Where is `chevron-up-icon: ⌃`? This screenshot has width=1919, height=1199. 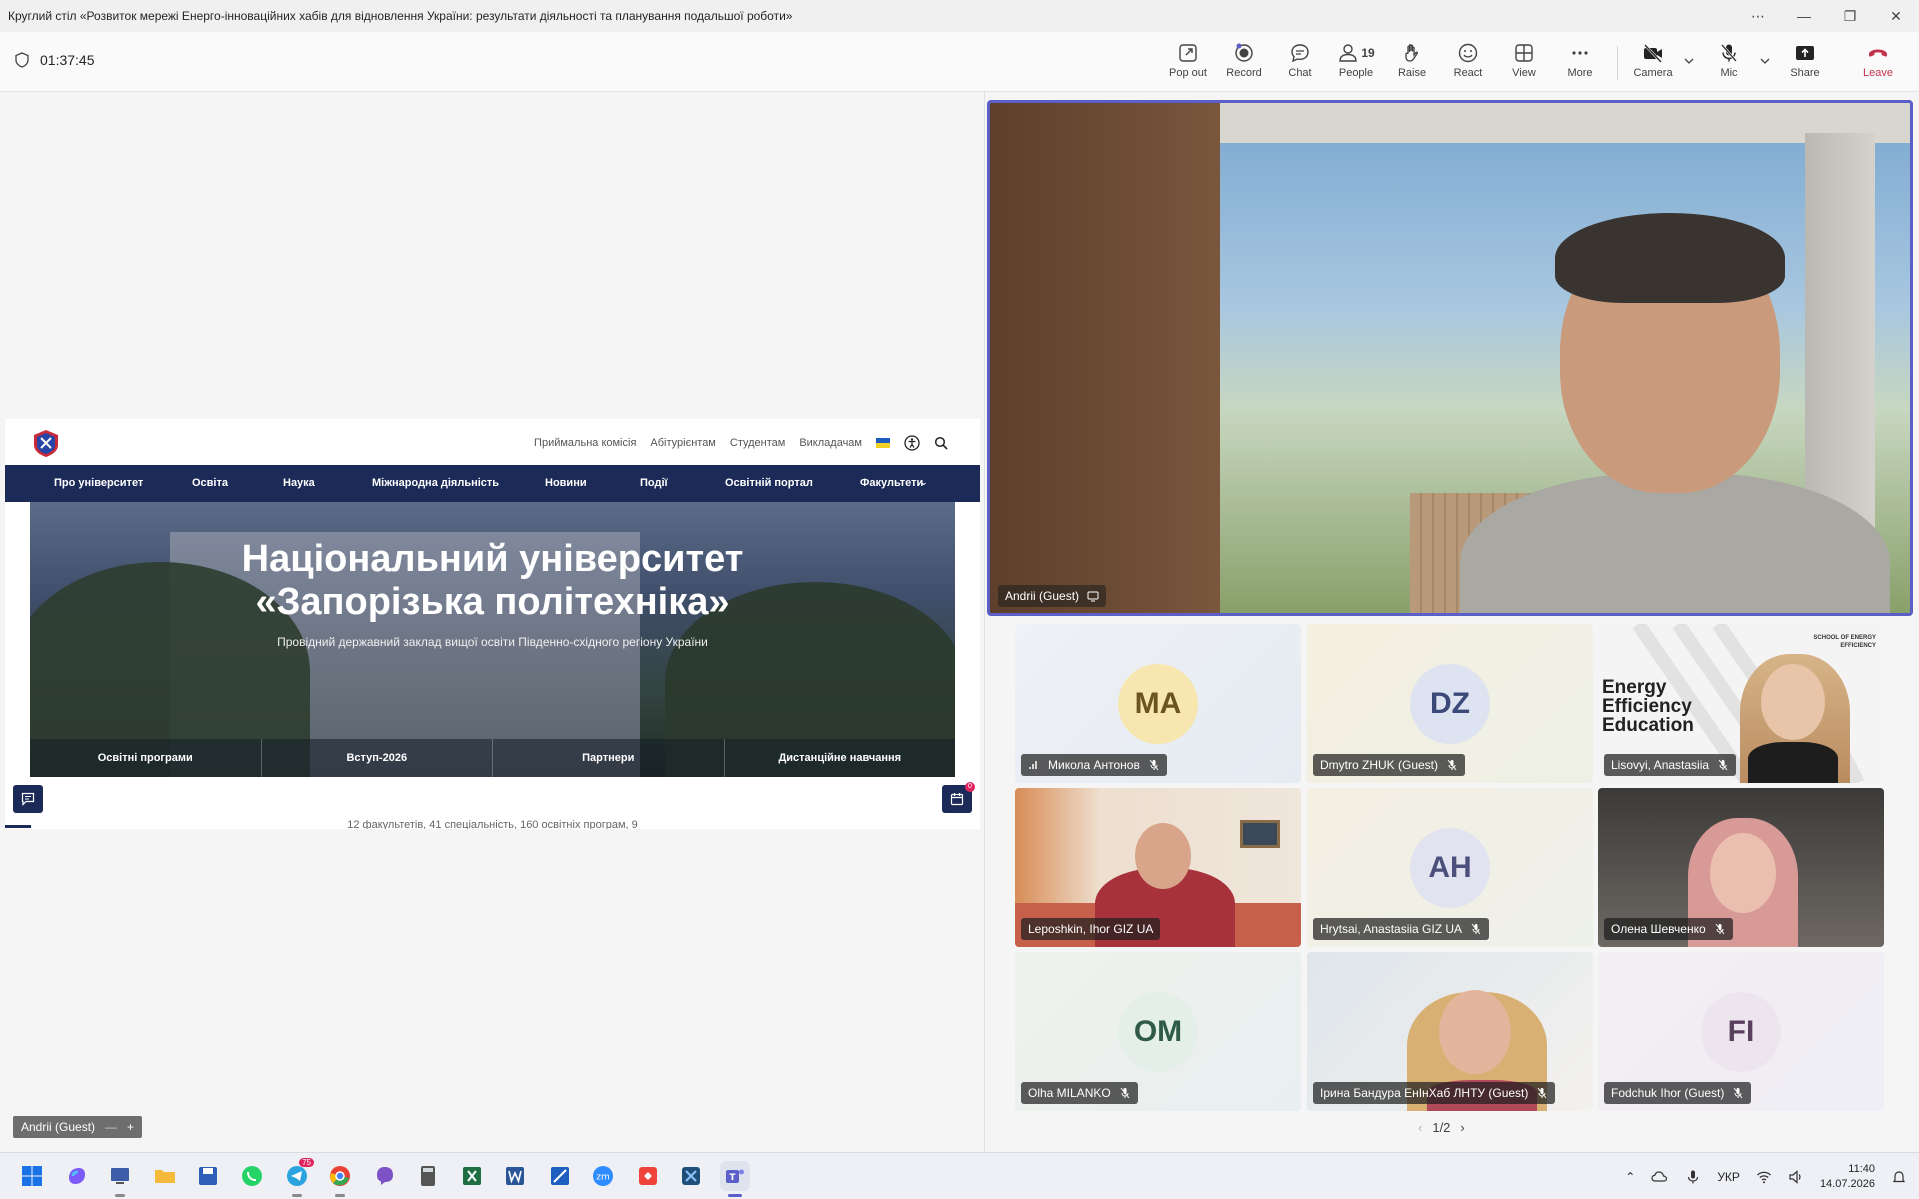 chevron-up-icon: ⌃ is located at coordinates (1630, 1177).